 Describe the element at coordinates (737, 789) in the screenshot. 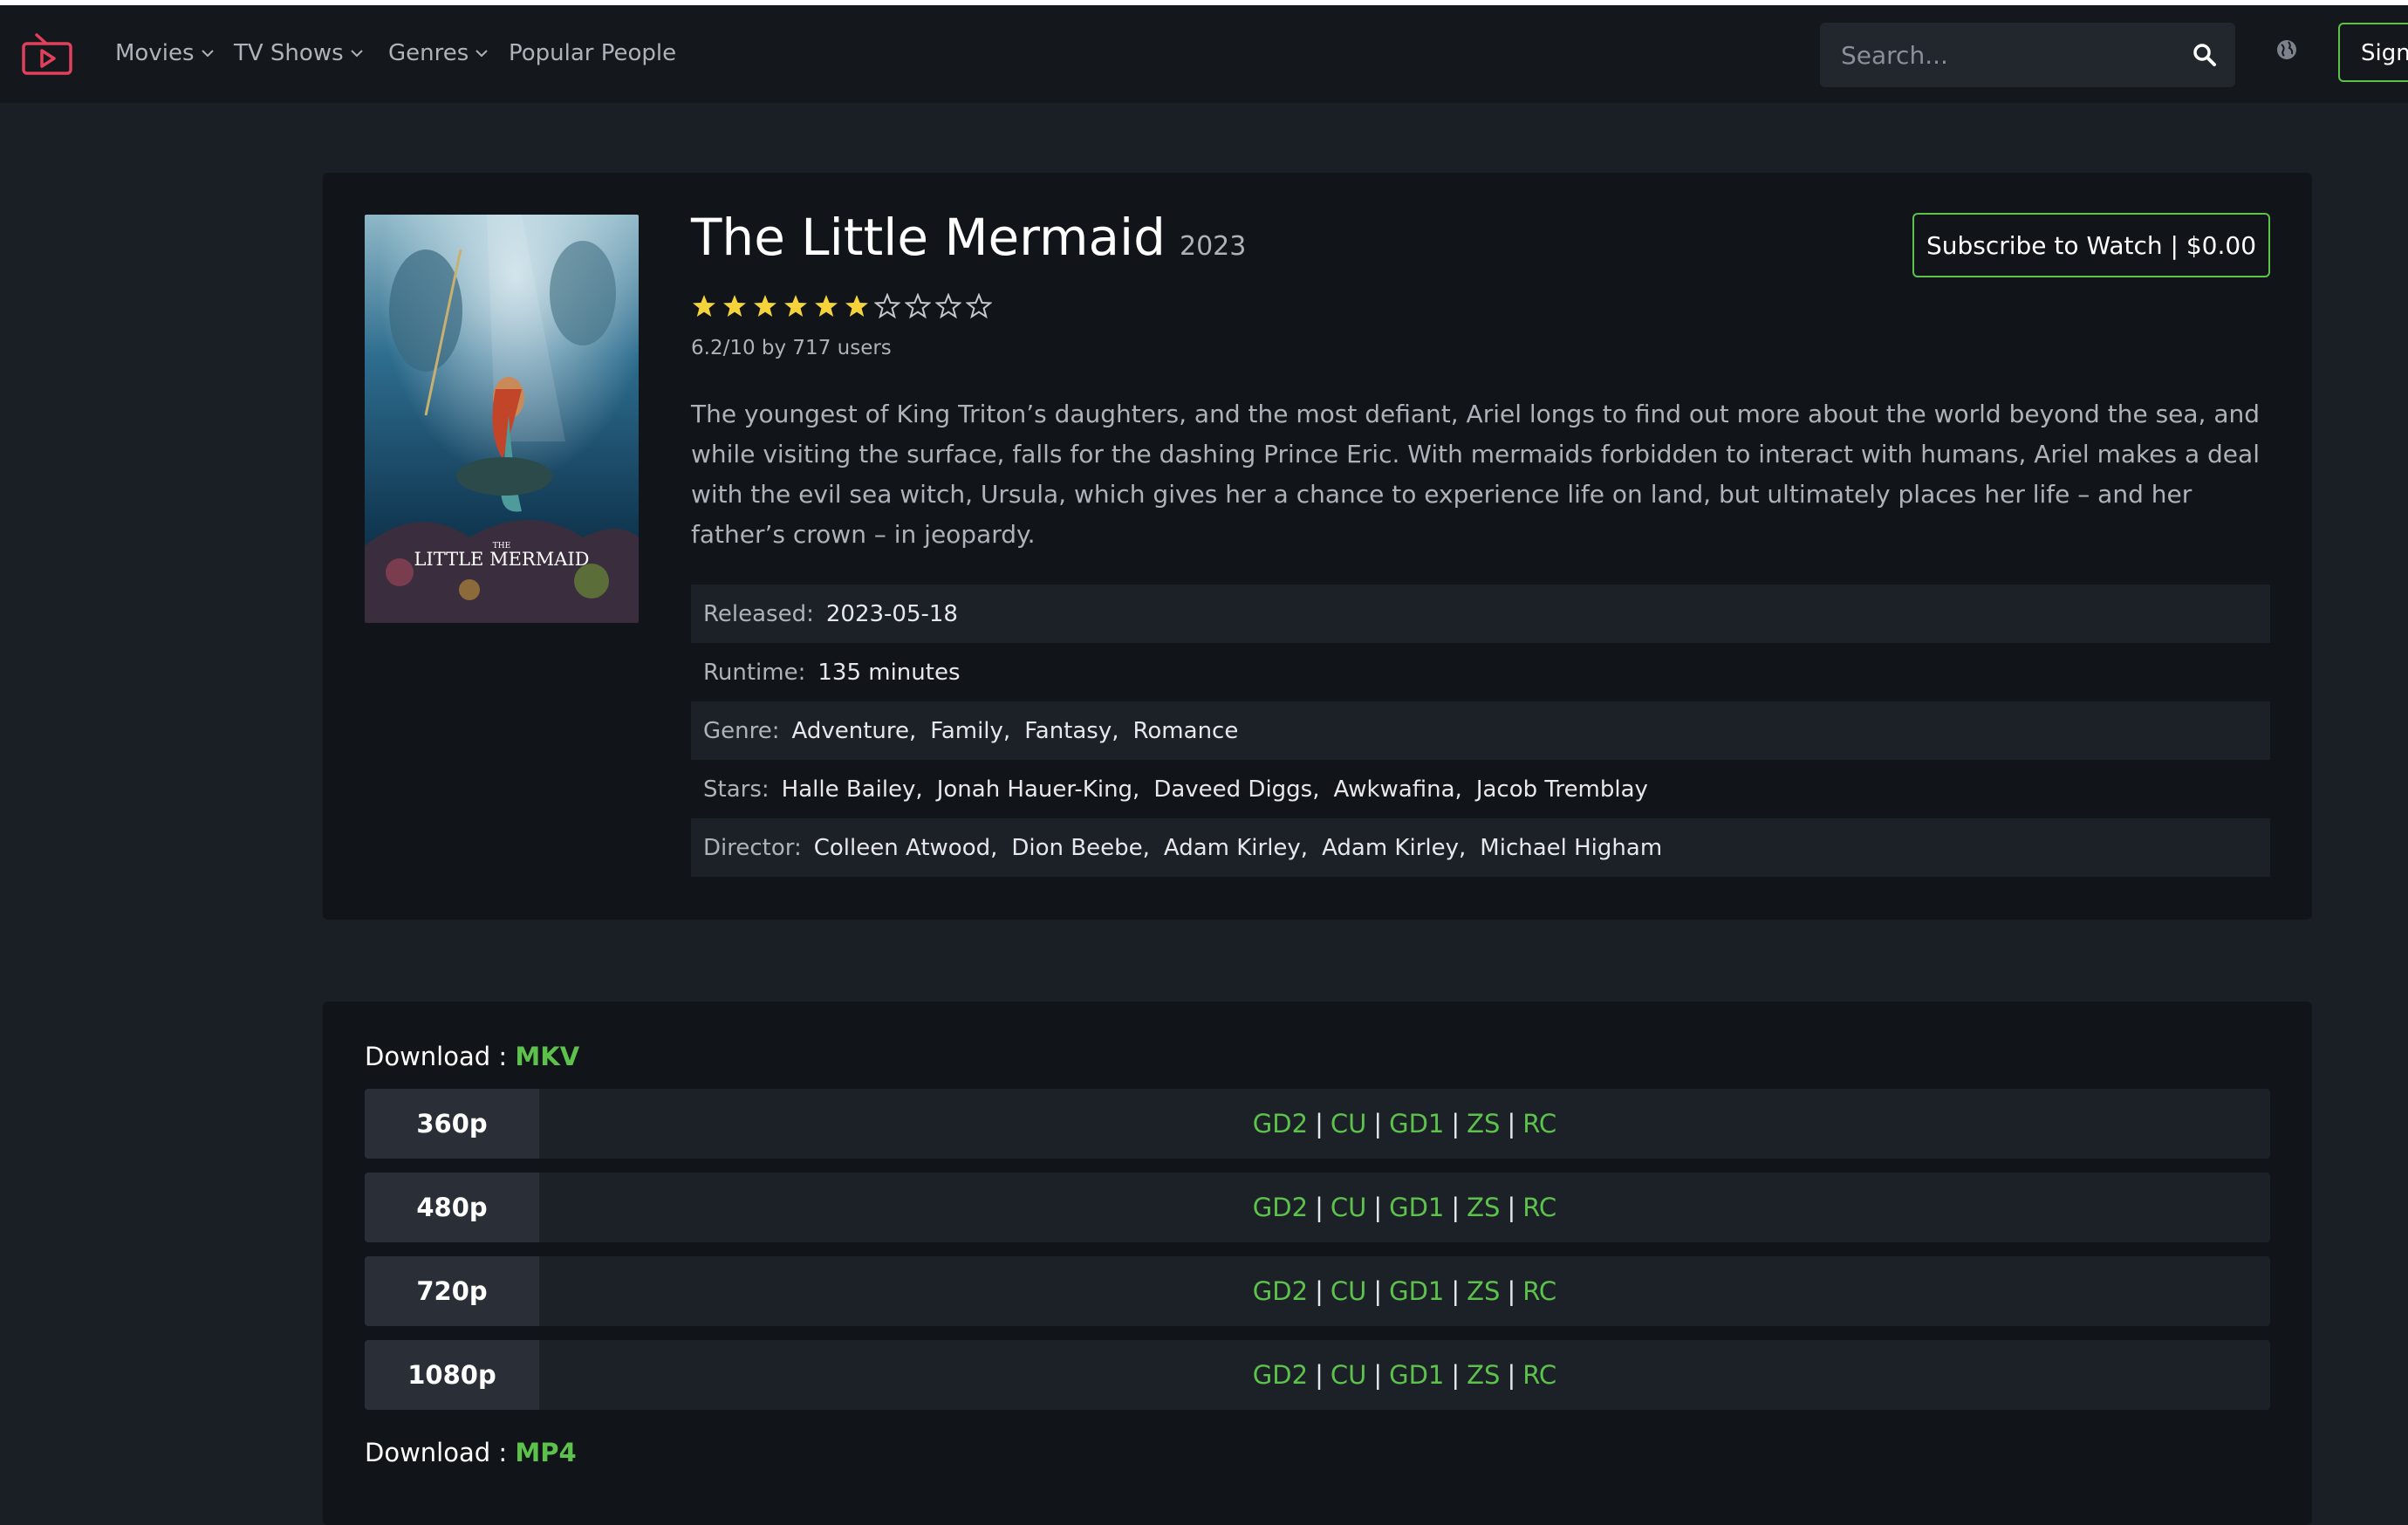

I see `detail-label: Stars:` at that location.